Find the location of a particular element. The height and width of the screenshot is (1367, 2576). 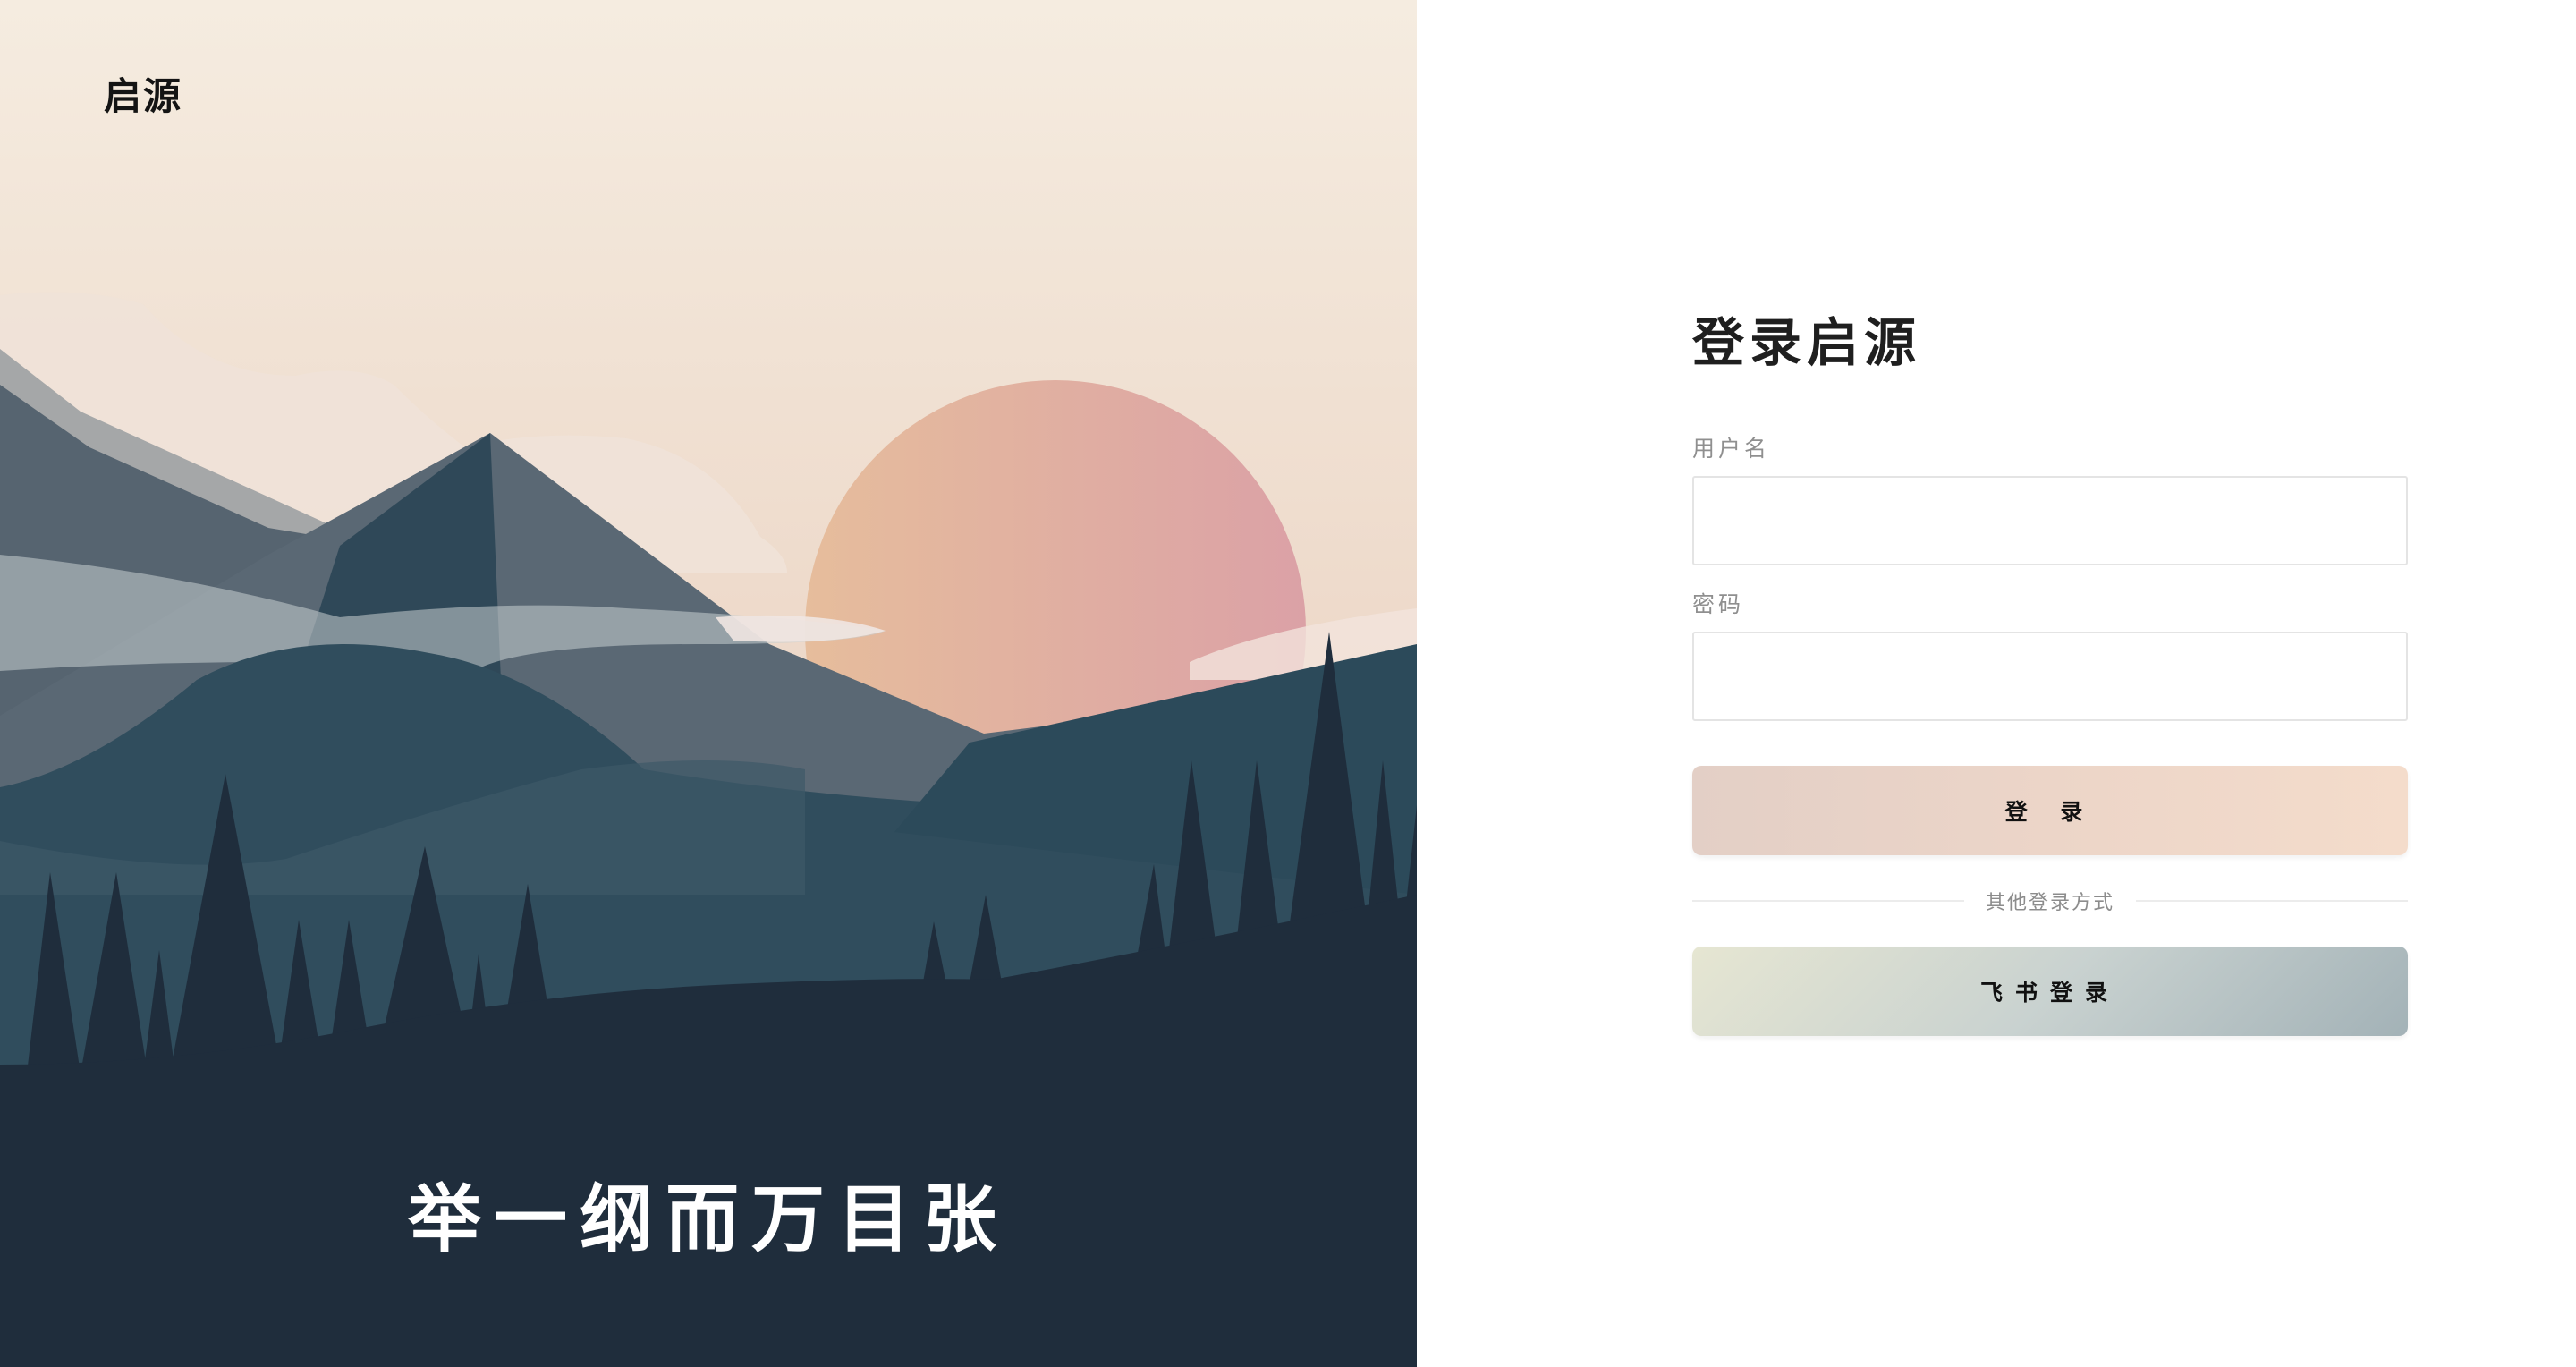

other-login-divider: 其他登录方式 is located at coordinates (2050, 901).